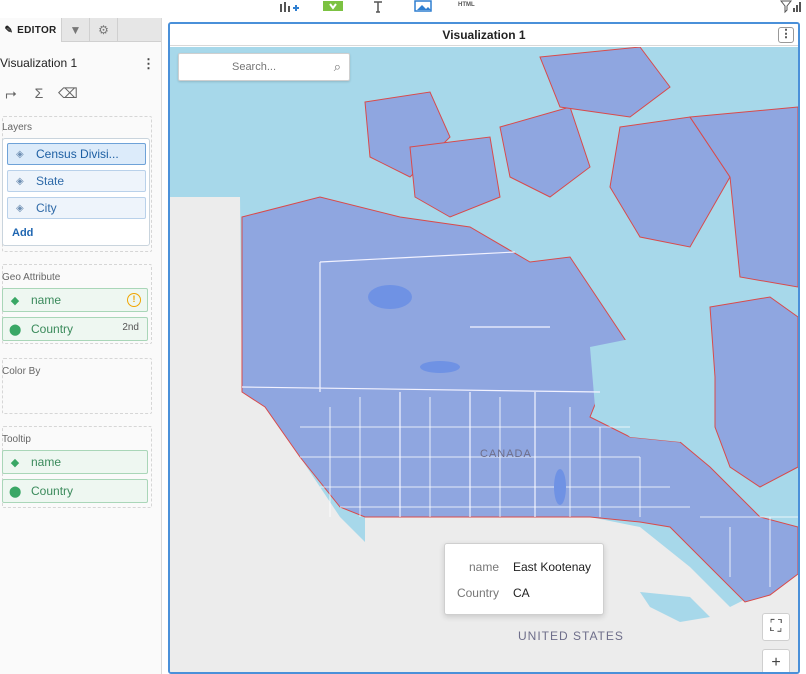 The height and width of the screenshot is (674, 806). What do you see at coordinates (76, 181) in the screenshot?
I see `layer-state: ◈ State` at bounding box center [76, 181].